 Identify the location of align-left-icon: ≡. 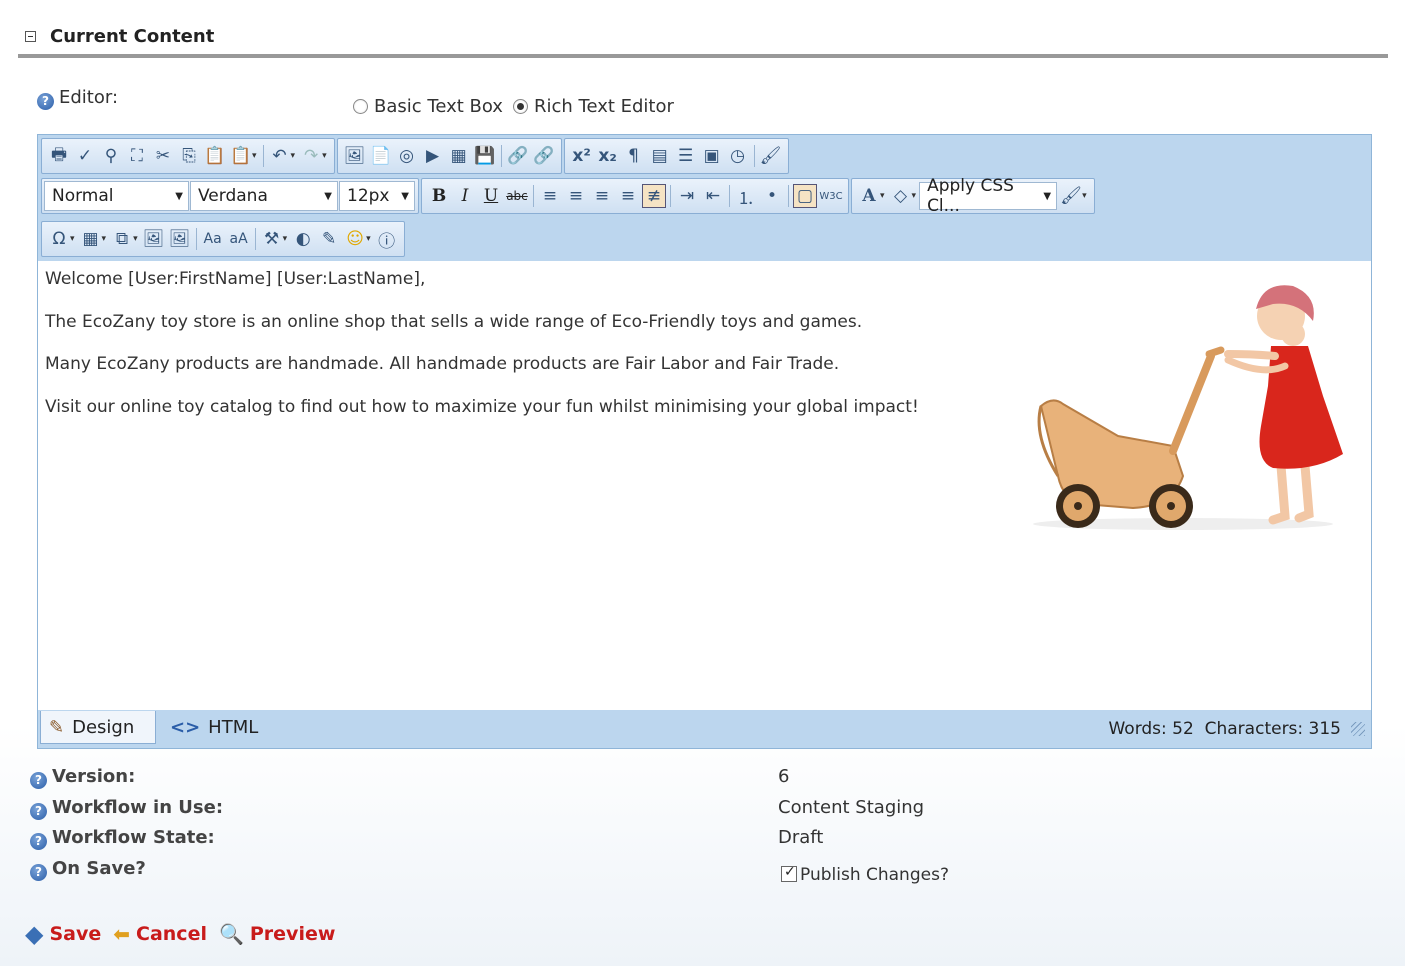
(550, 196).